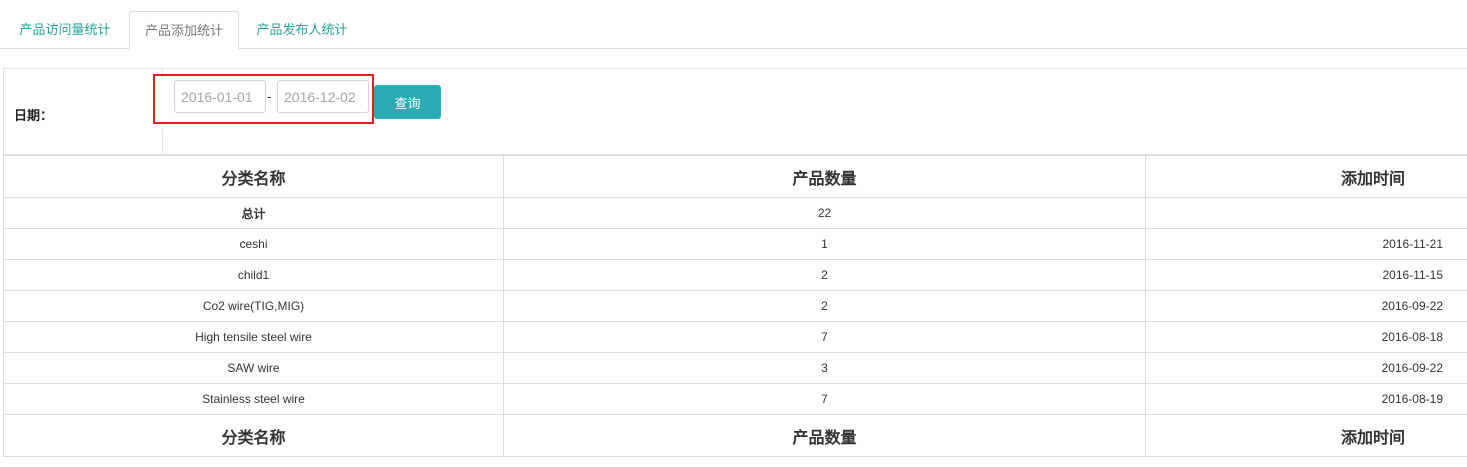 This screenshot has width=1467, height=467. What do you see at coordinates (323, 96) in the screenshot?
I see `end-date-input` at bounding box center [323, 96].